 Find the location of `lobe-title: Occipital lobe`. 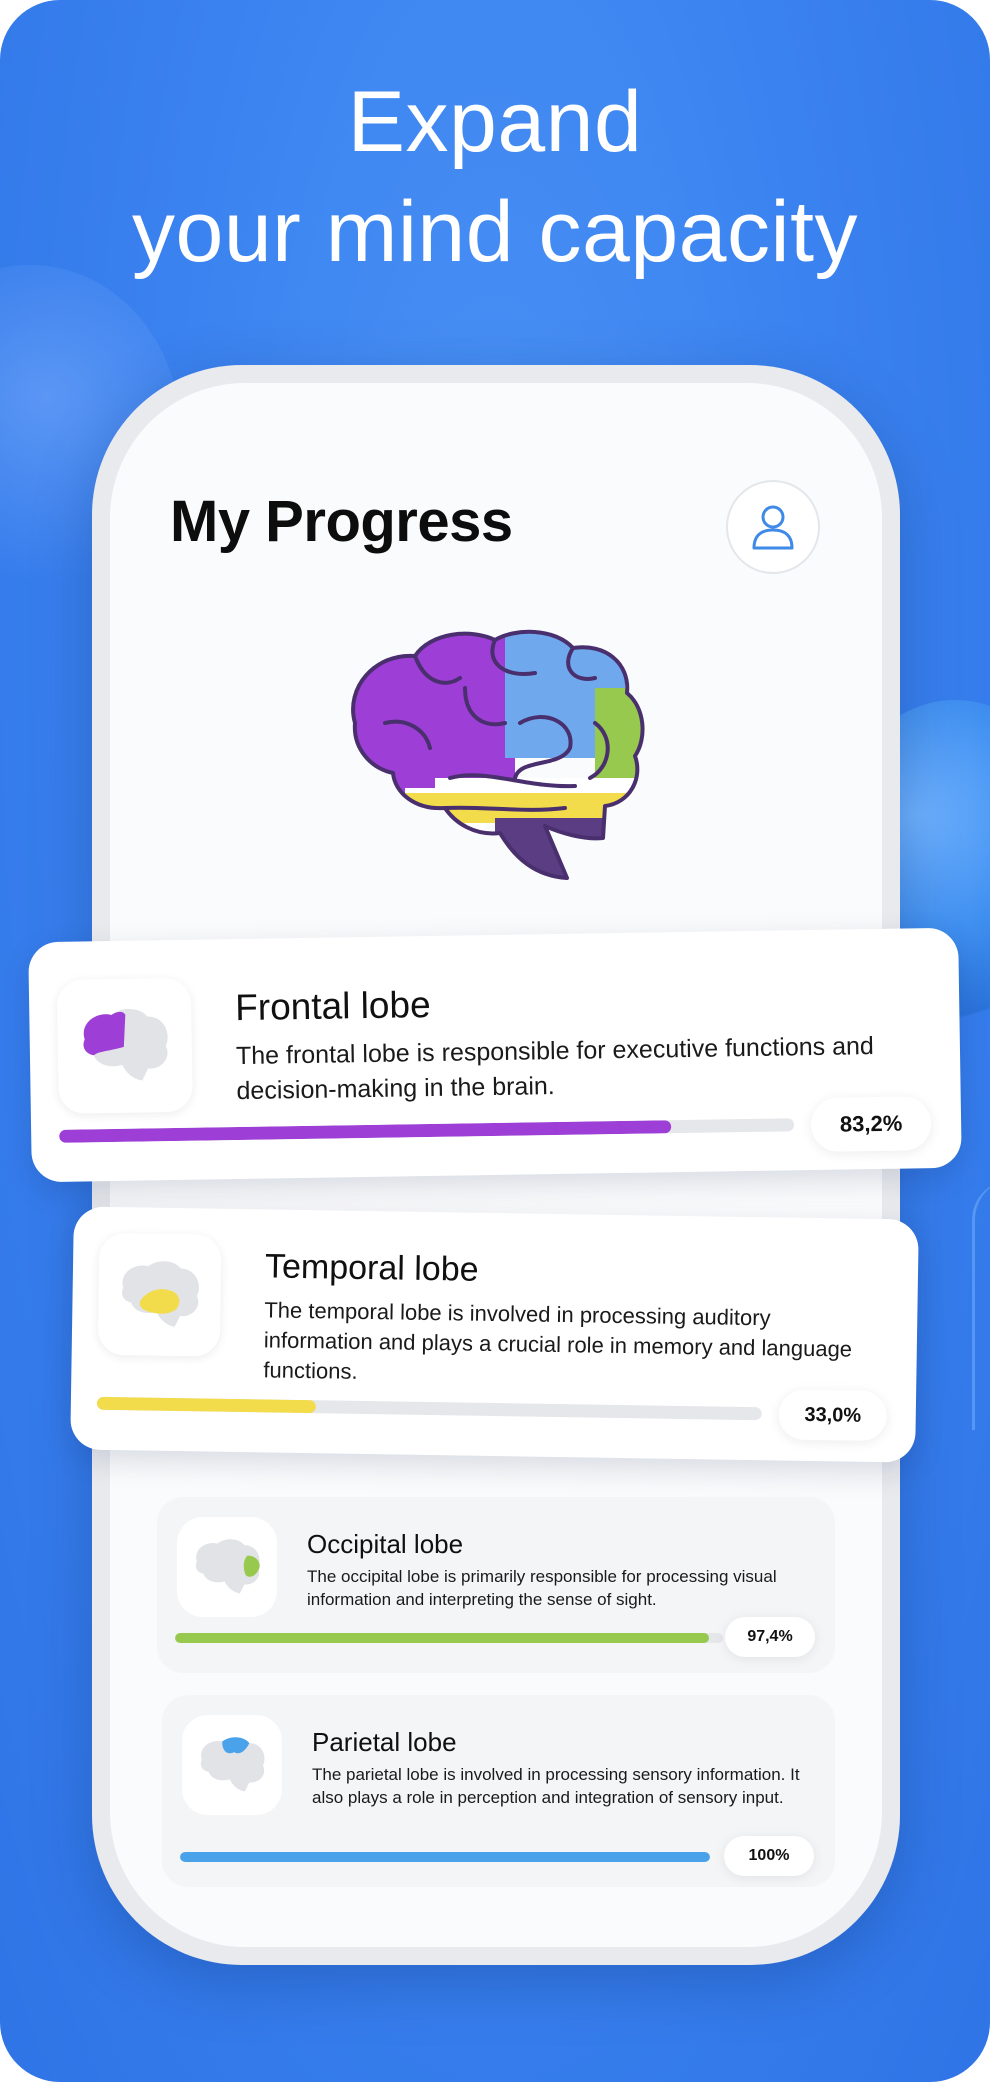

lobe-title: Occipital lobe is located at coordinates (385, 1544).